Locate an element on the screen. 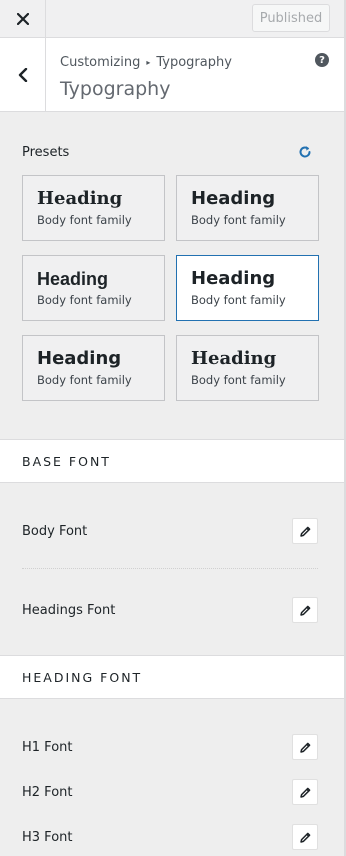 This screenshot has height=856, width=346. h1-font-label: H1 Font is located at coordinates (47, 747).